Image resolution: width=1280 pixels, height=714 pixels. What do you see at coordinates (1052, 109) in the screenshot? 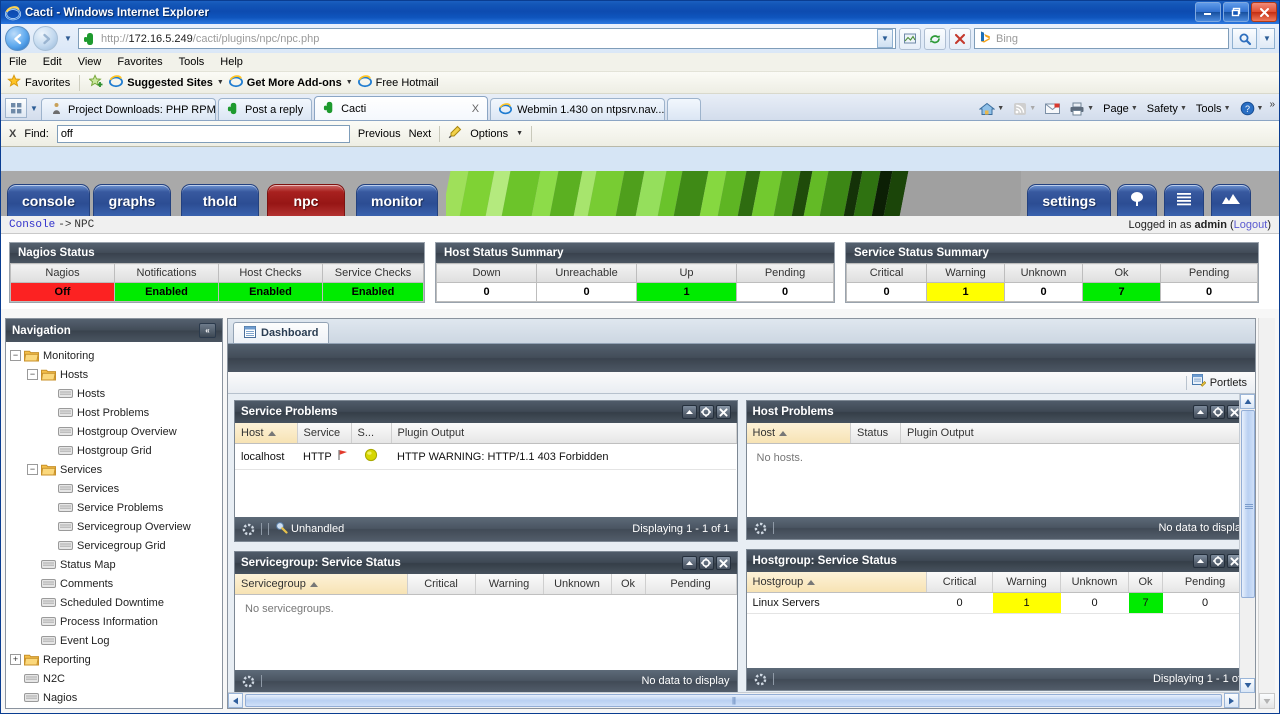
I see `read-mail-button` at bounding box center [1052, 109].